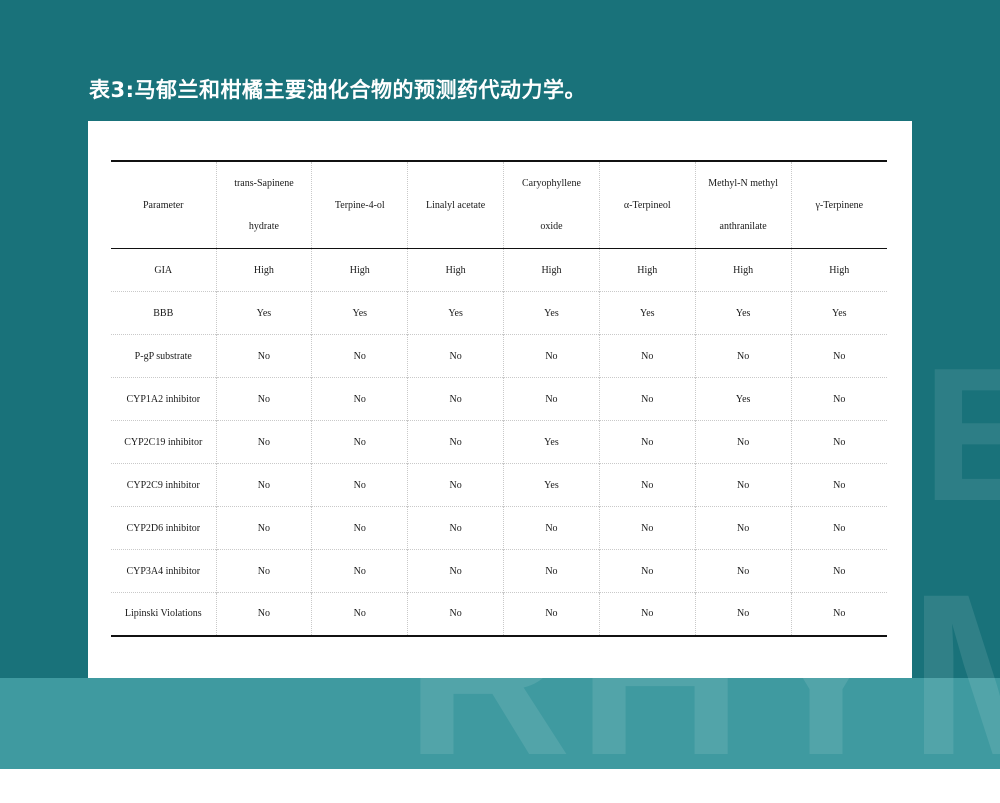 The image size is (1000, 803). I want to click on column-header: γ-Terpinene, so click(839, 205).